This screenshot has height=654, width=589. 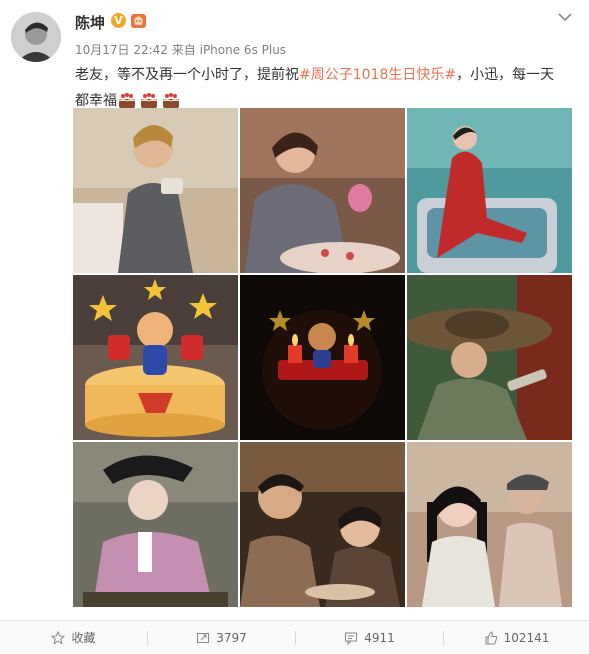 What do you see at coordinates (377, 75) in the screenshot?
I see `hashtag-link: #周公子1018生日快乐#` at bounding box center [377, 75].